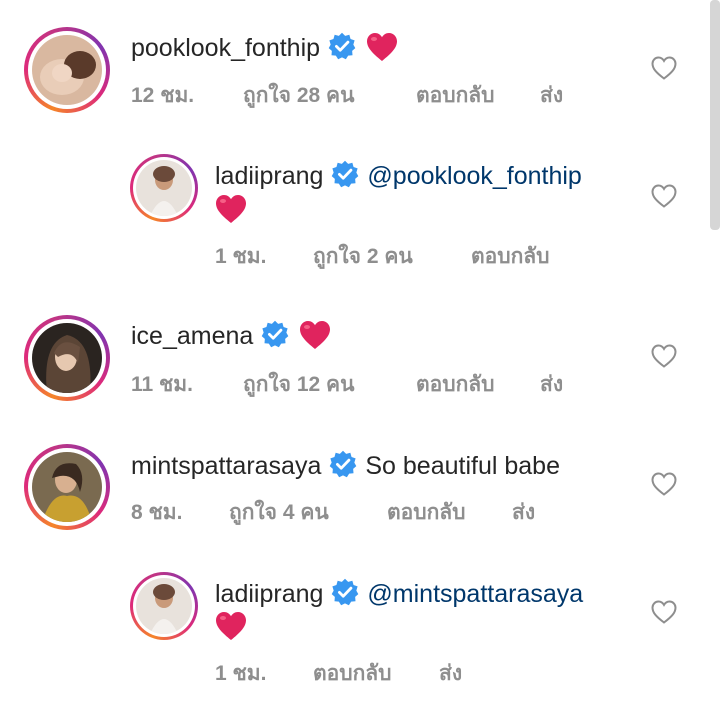 This screenshot has width=720, height=706. What do you see at coordinates (298, 95) in the screenshot?
I see `likes-count: ถูกใจ 28 คน` at bounding box center [298, 95].